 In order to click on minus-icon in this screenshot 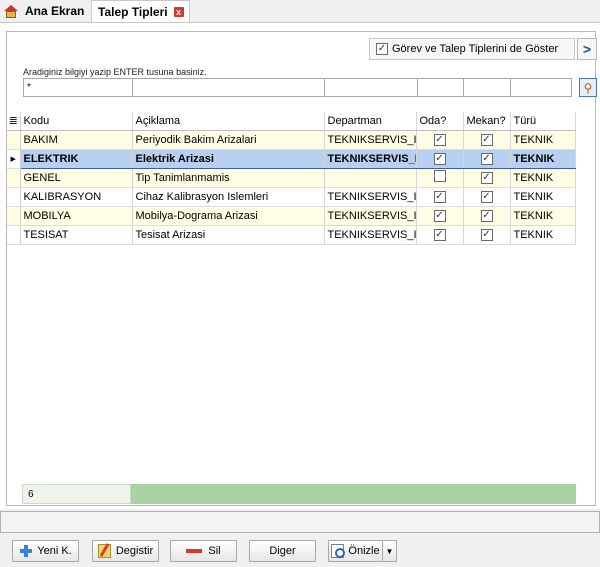, I will do `click(194, 551)`.